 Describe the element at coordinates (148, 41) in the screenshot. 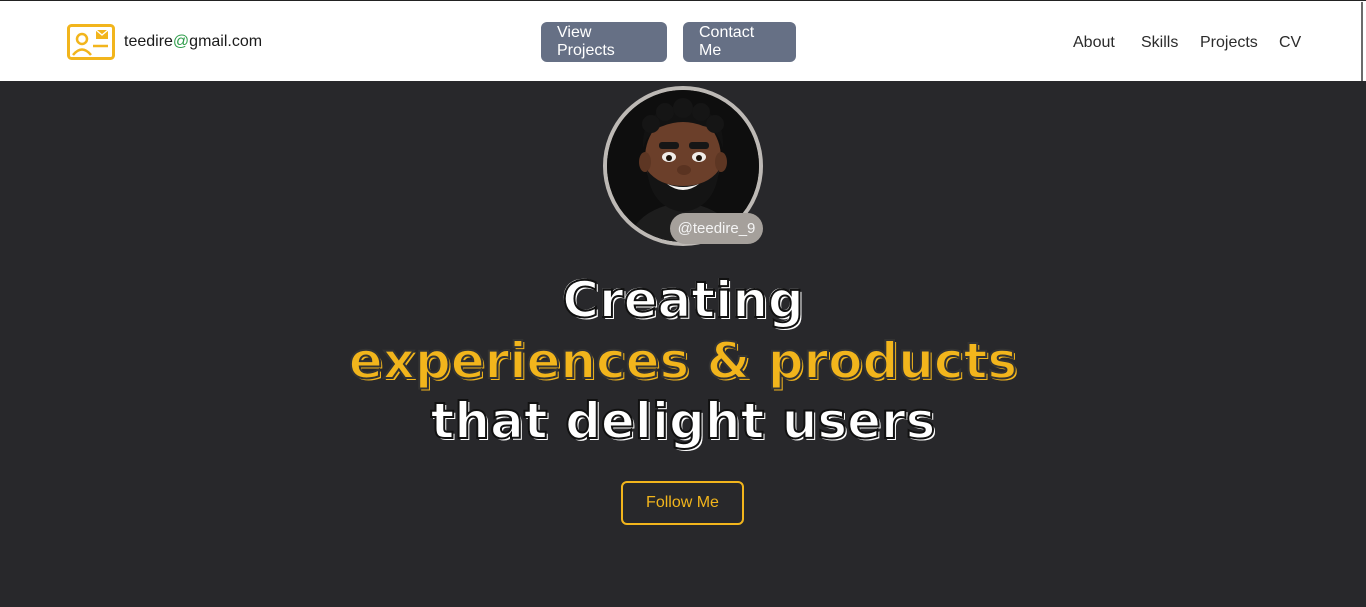

I see `email-user: teedire` at that location.